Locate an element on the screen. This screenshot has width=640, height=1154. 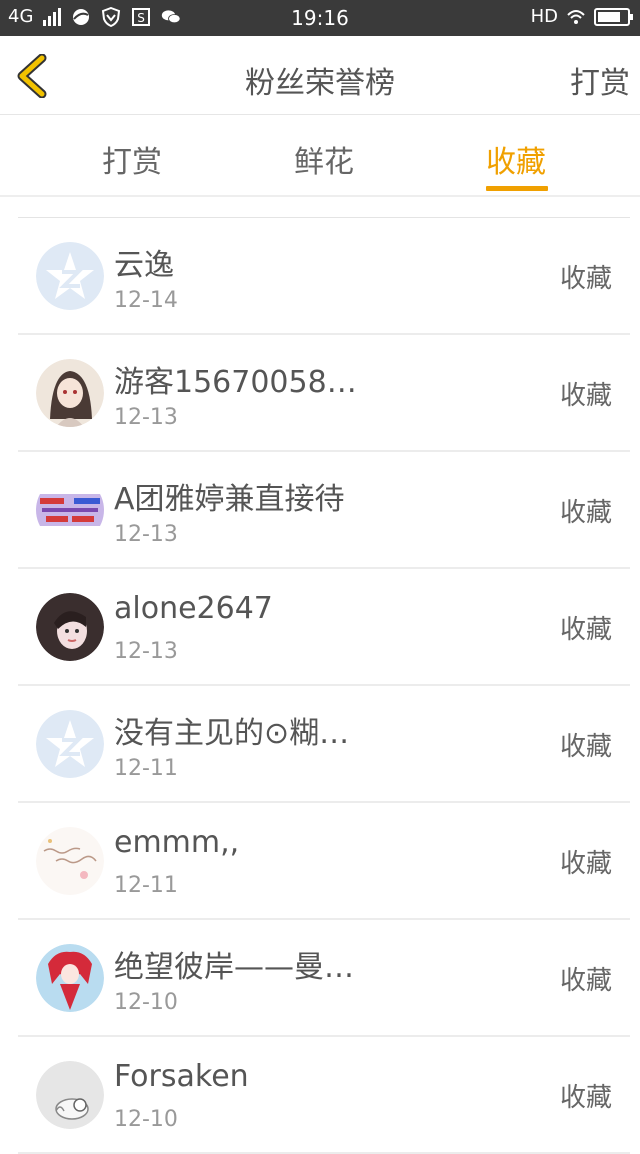
nav-header: 粉丝荣誉榜 打赏 is located at coordinates (320, 75).